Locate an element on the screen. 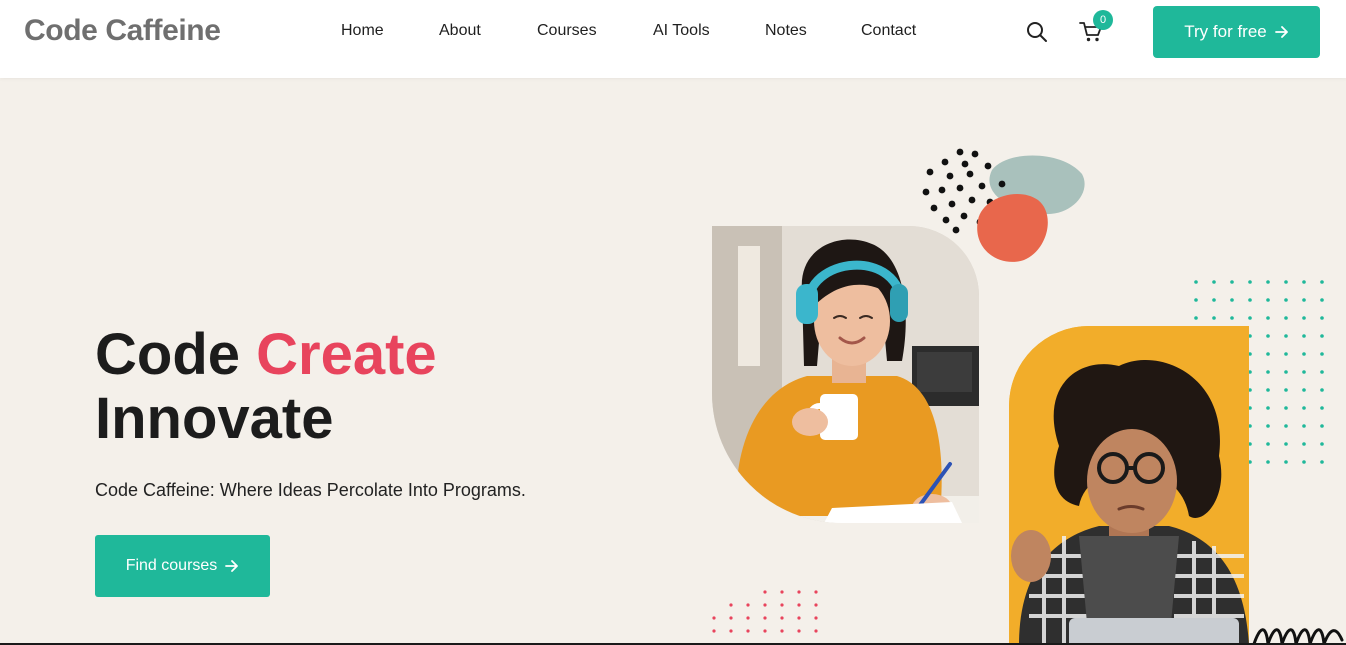  nav-courses: Courses is located at coordinates (567, 31).